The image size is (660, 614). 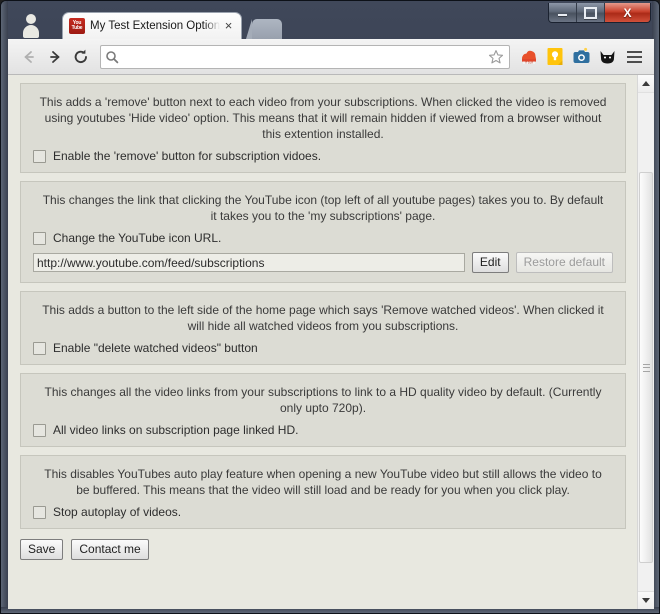 I want to click on reload-icon, so click(x=80, y=56).